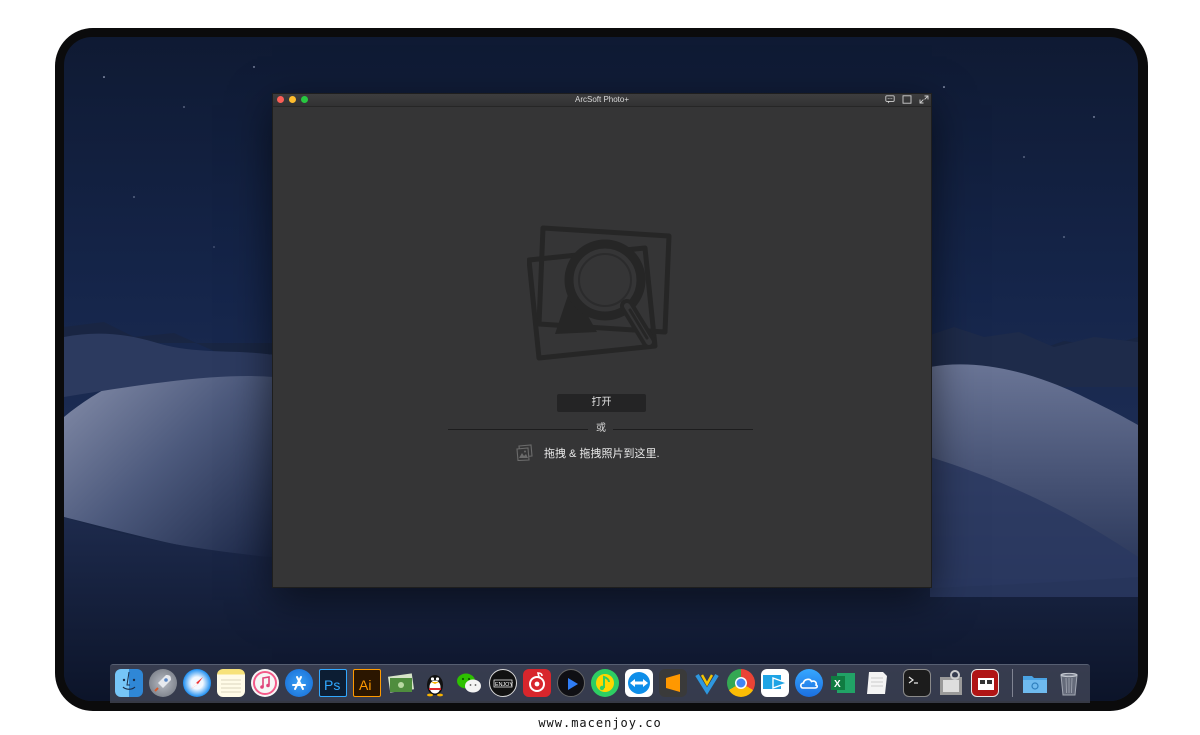 The height and width of the screenshot is (735, 1200). I want to click on separator-left, so click(518, 429).